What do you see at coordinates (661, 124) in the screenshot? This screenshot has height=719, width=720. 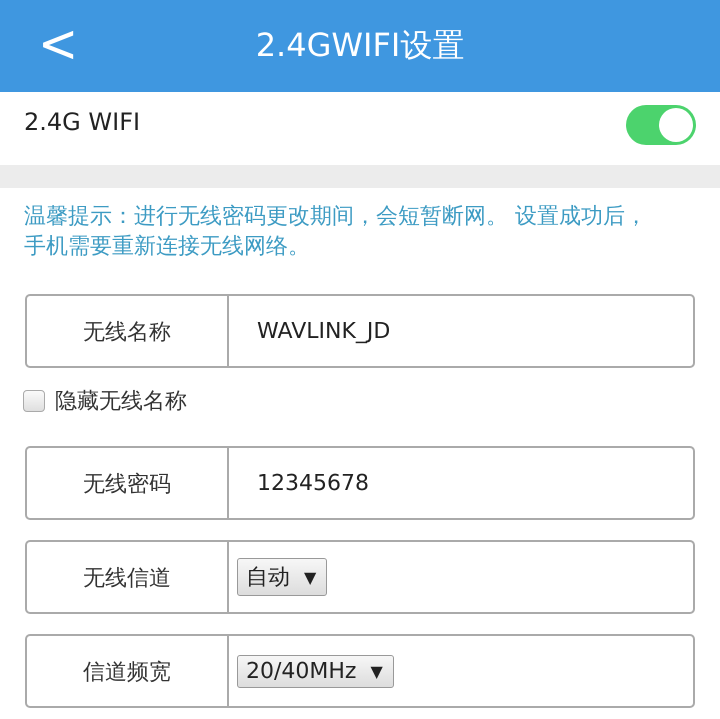 I see `wifi-toggle` at bounding box center [661, 124].